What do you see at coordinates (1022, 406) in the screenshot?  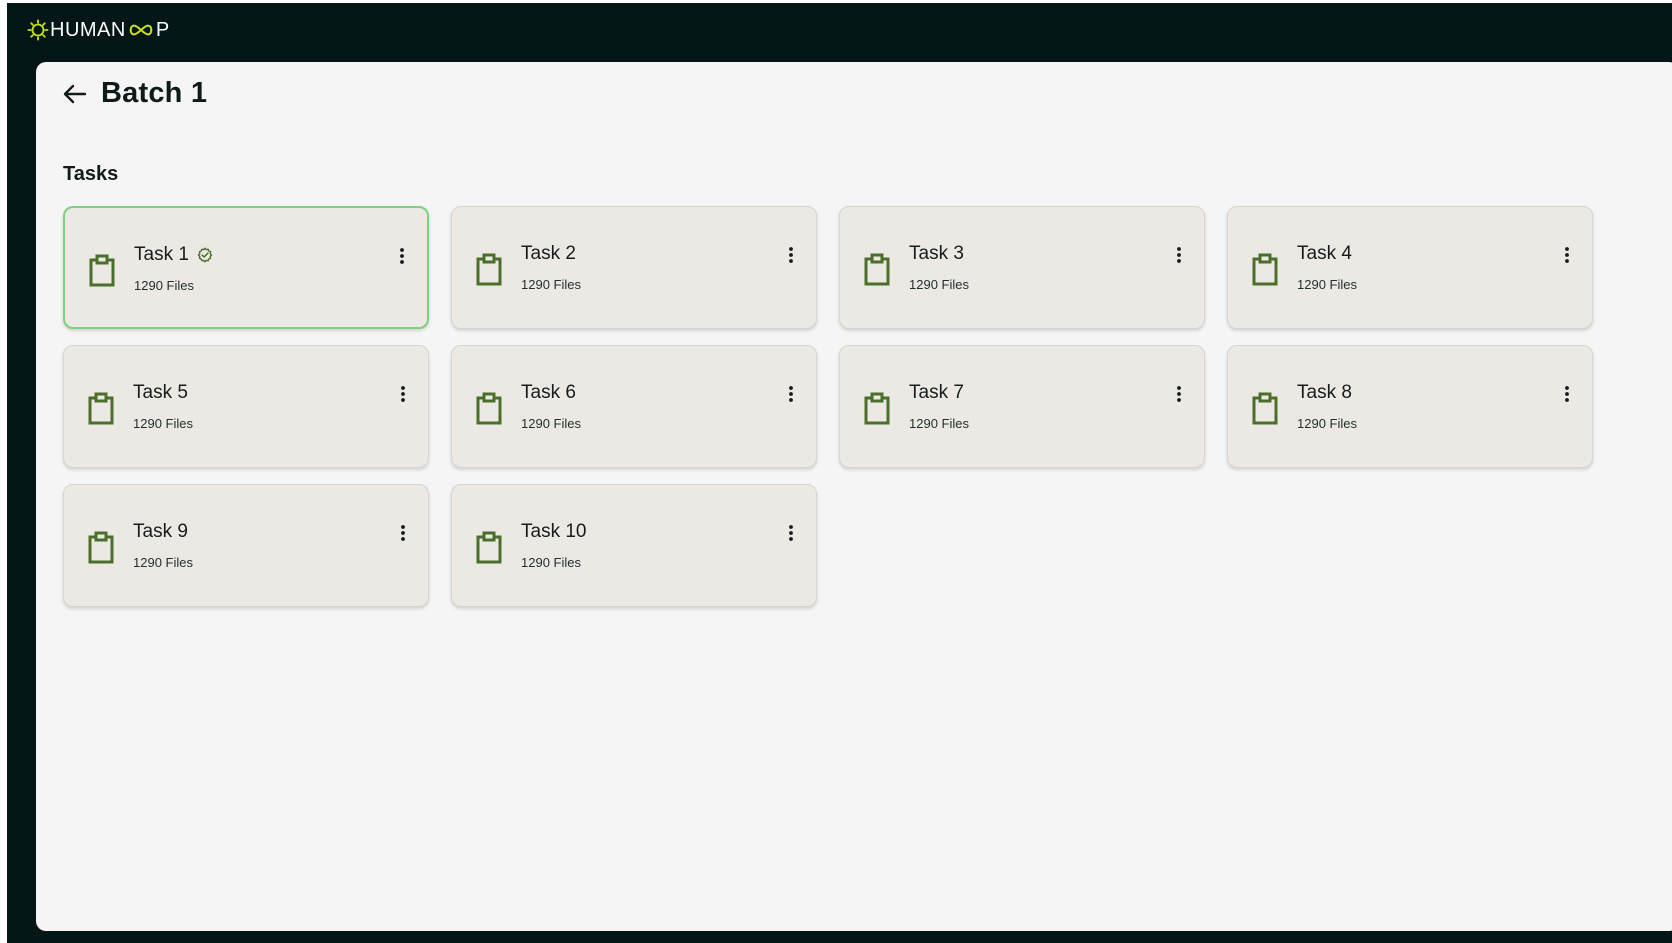 I see `task-card: Task 7 1290 Files` at bounding box center [1022, 406].